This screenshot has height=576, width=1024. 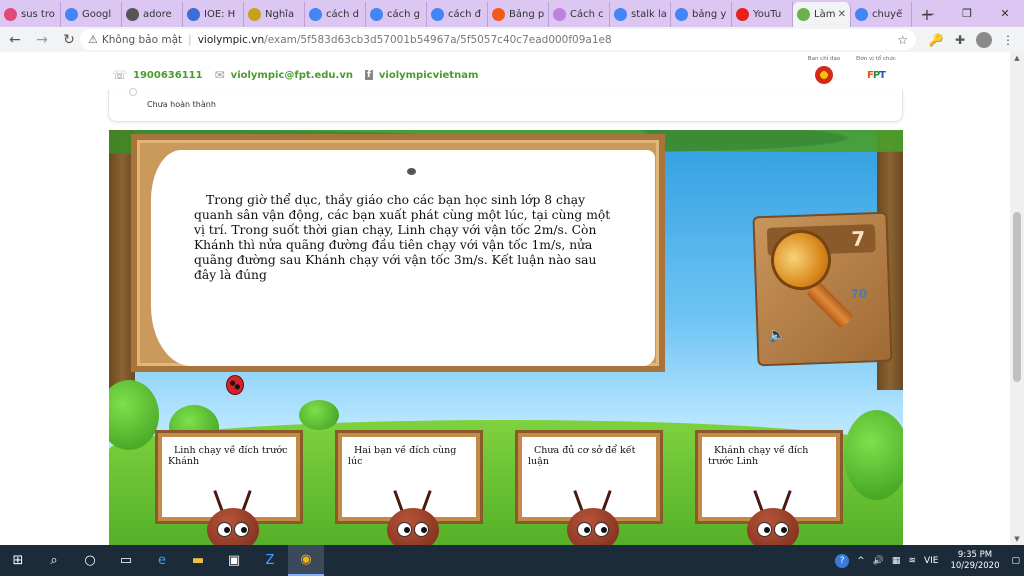 I want to click on tab-2: Googl, so click(x=91, y=14).